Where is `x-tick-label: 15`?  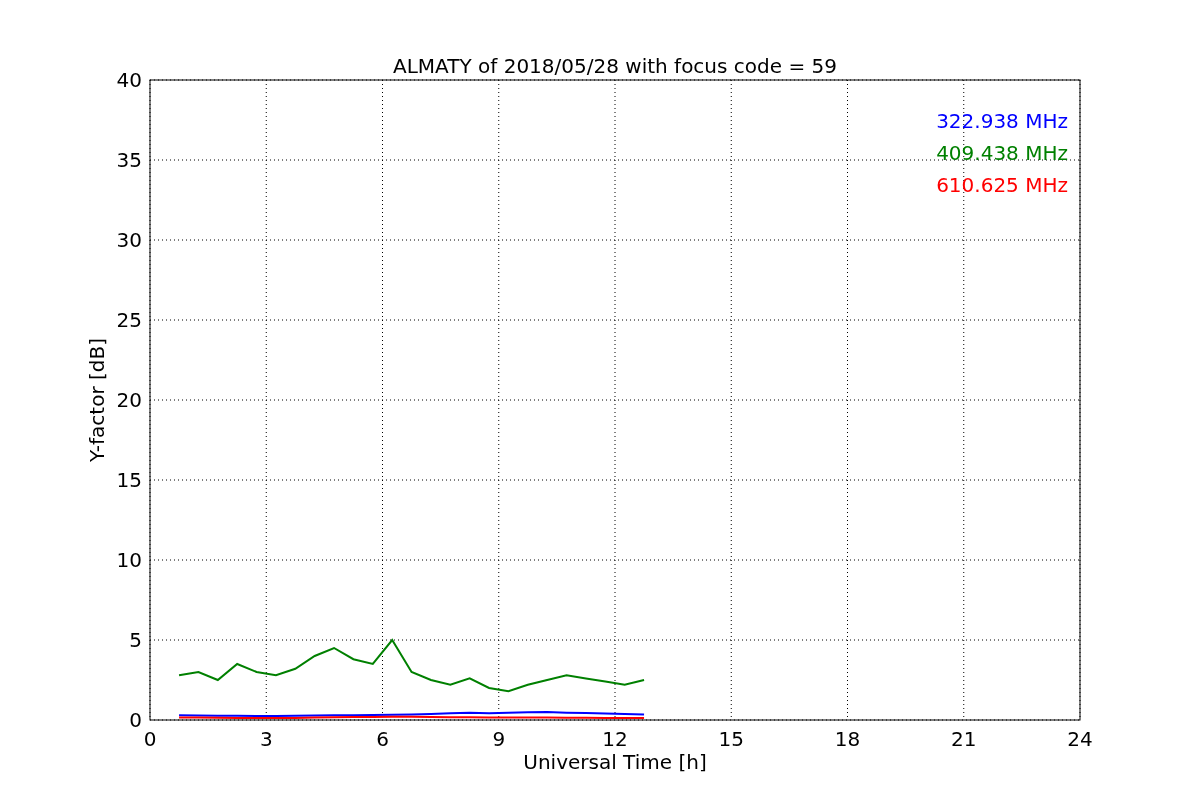
x-tick-label: 15 is located at coordinates (731, 739).